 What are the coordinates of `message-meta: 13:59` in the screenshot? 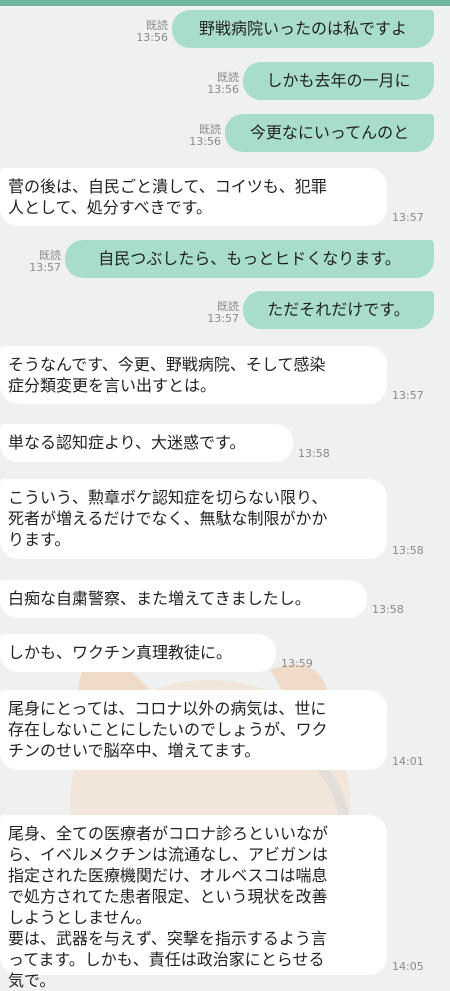 It's located at (298, 664).